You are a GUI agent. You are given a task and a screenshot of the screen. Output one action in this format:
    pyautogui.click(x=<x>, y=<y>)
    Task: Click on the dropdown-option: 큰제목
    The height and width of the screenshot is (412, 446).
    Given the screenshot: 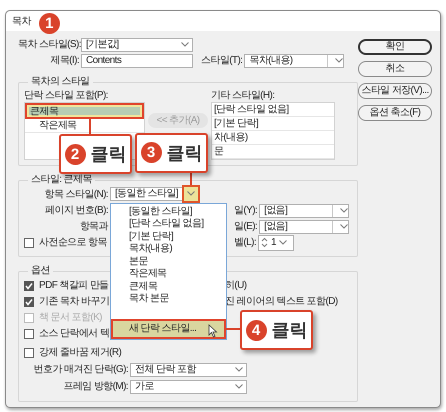 What is the action you would take?
    pyautogui.click(x=168, y=286)
    